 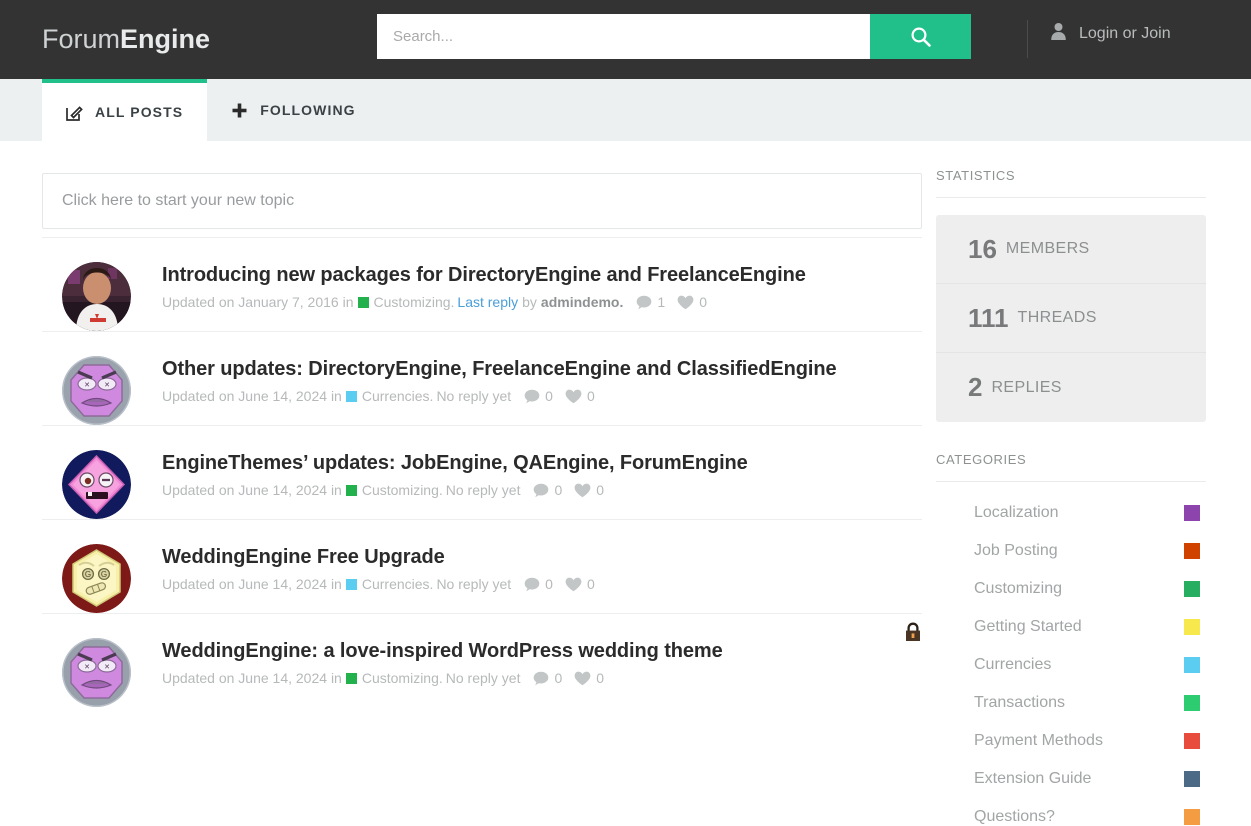 I want to click on avatar-photo, so click(x=96, y=296).